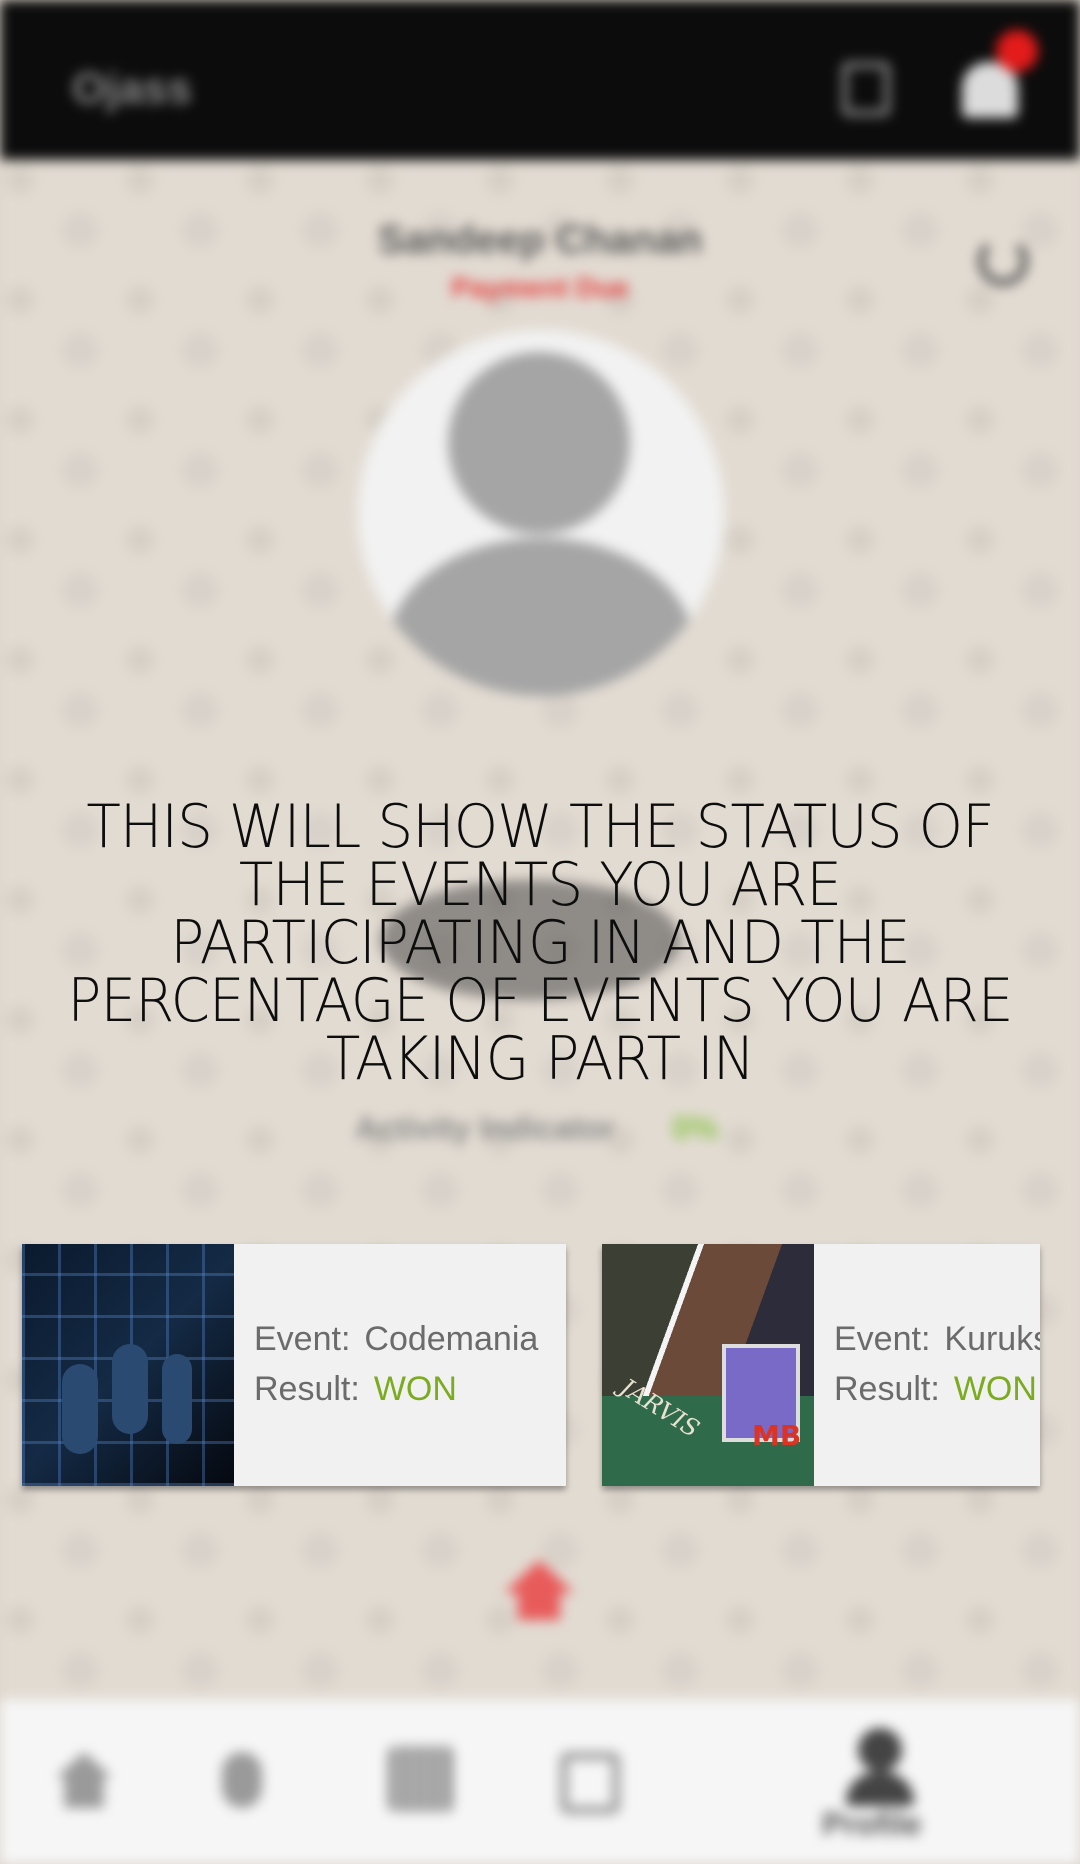 The height and width of the screenshot is (1864, 1080). What do you see at coordinates (396, 1364) in the screenshot?
I see `event-card-text: Event: Codemania Result: WON` at bounding box center [396, 1364].